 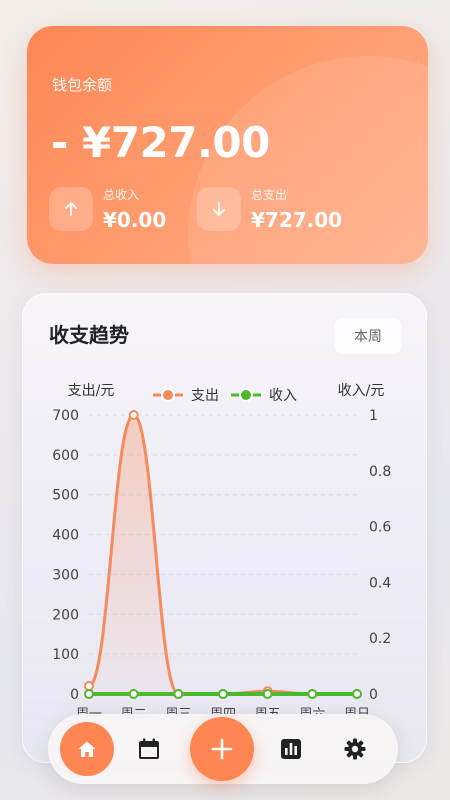 I want to click on income-legend-marker, so click(x=246, y=395).